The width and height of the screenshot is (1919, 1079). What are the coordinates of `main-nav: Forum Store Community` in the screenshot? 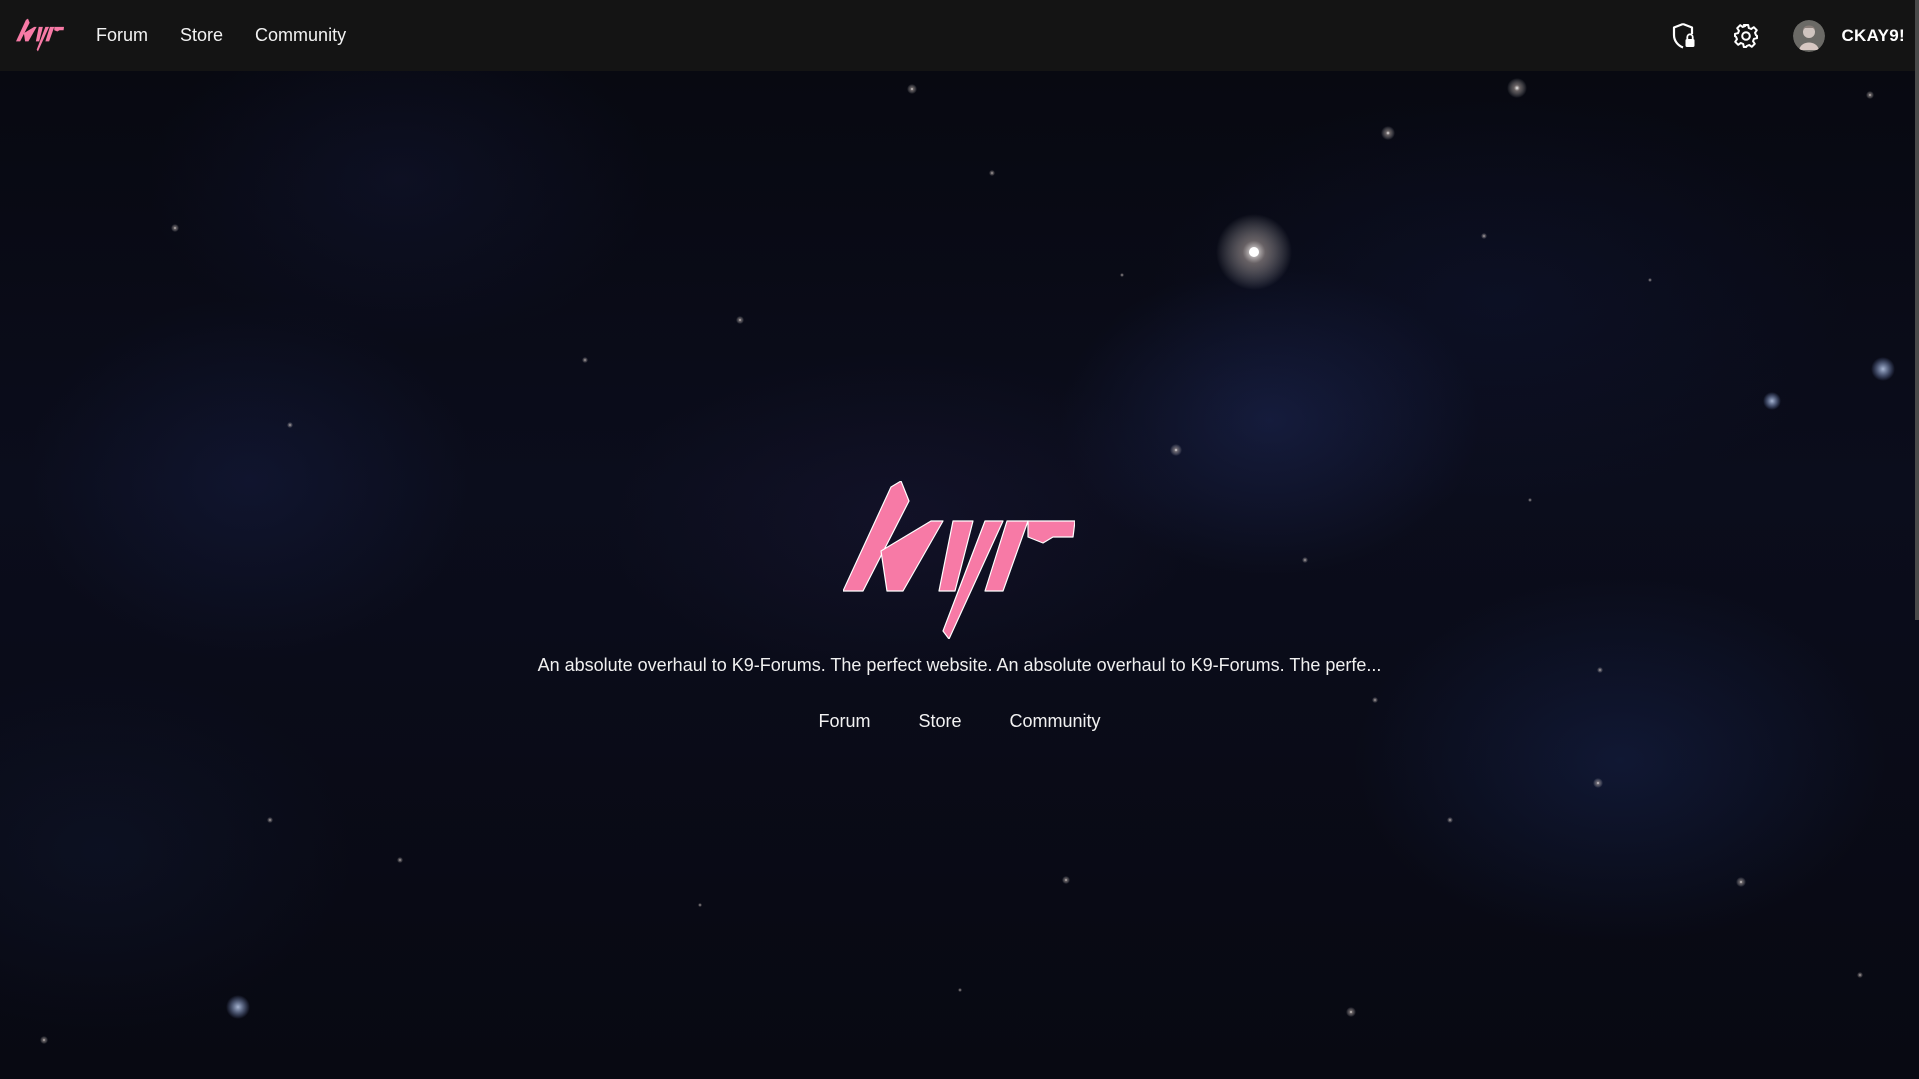 It's located at (221, 35).